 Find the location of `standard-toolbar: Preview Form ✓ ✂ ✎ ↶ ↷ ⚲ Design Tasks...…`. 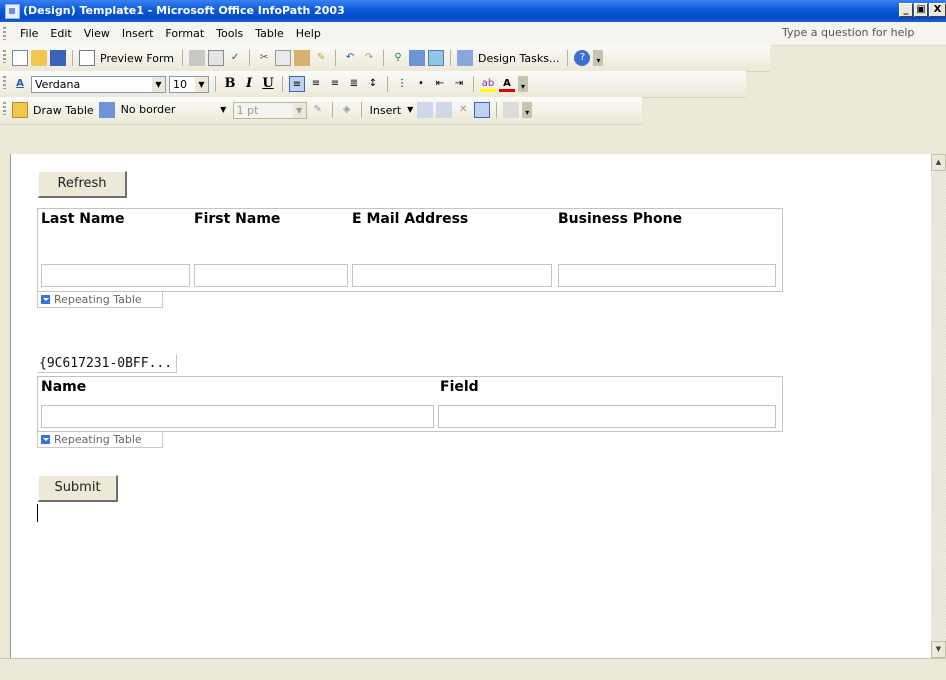

standard-toolbar: Preview Form ✓ ✂ ✎ ↶ ↷ ⚲ Design Tasks...… is located at coordinates (385, 58).